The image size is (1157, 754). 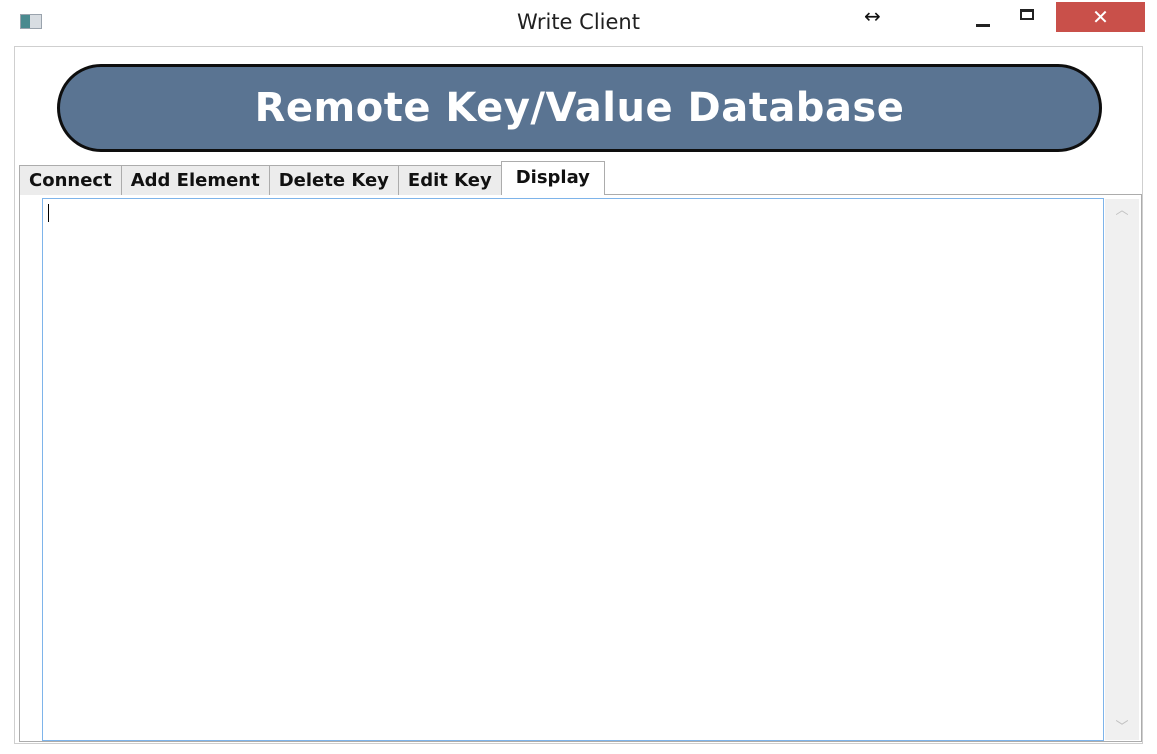 What do you see at coordinates (1122, 469) in the screenshot?
I see `vertical-scrollbar: ︿ ﹀` at bounding box center [1122, 469].